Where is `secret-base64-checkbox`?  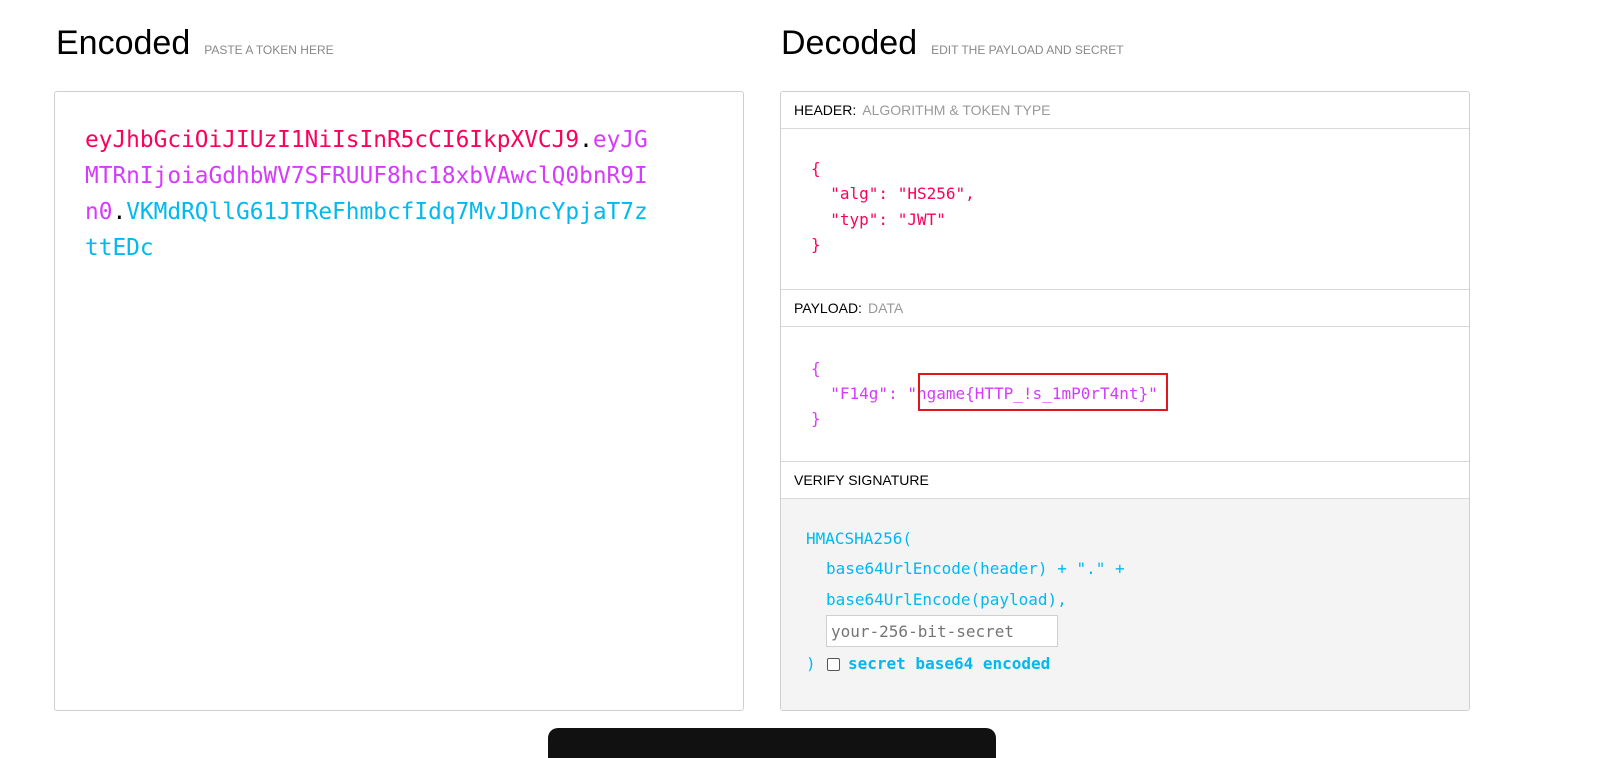 secret-base64-checkbox is located at coordinates (833, 664).